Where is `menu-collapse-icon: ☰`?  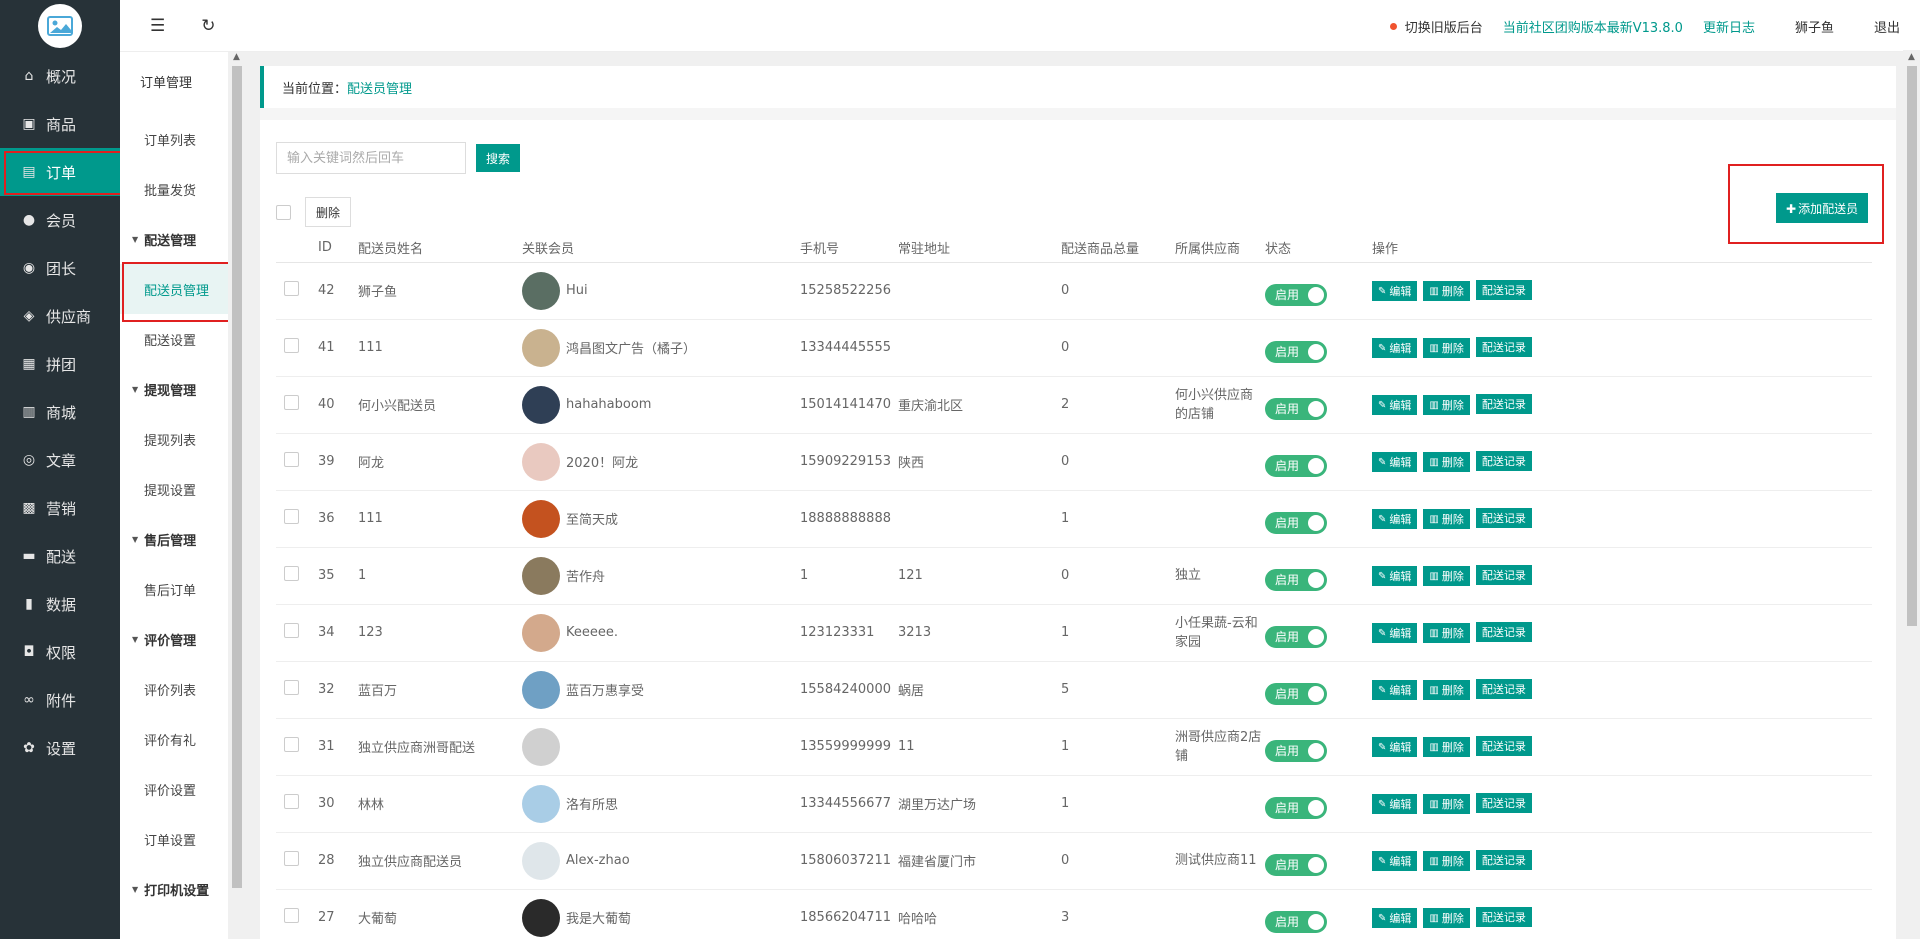
menu-collapse-icon: ☰ is located at coordinates (157, 26).